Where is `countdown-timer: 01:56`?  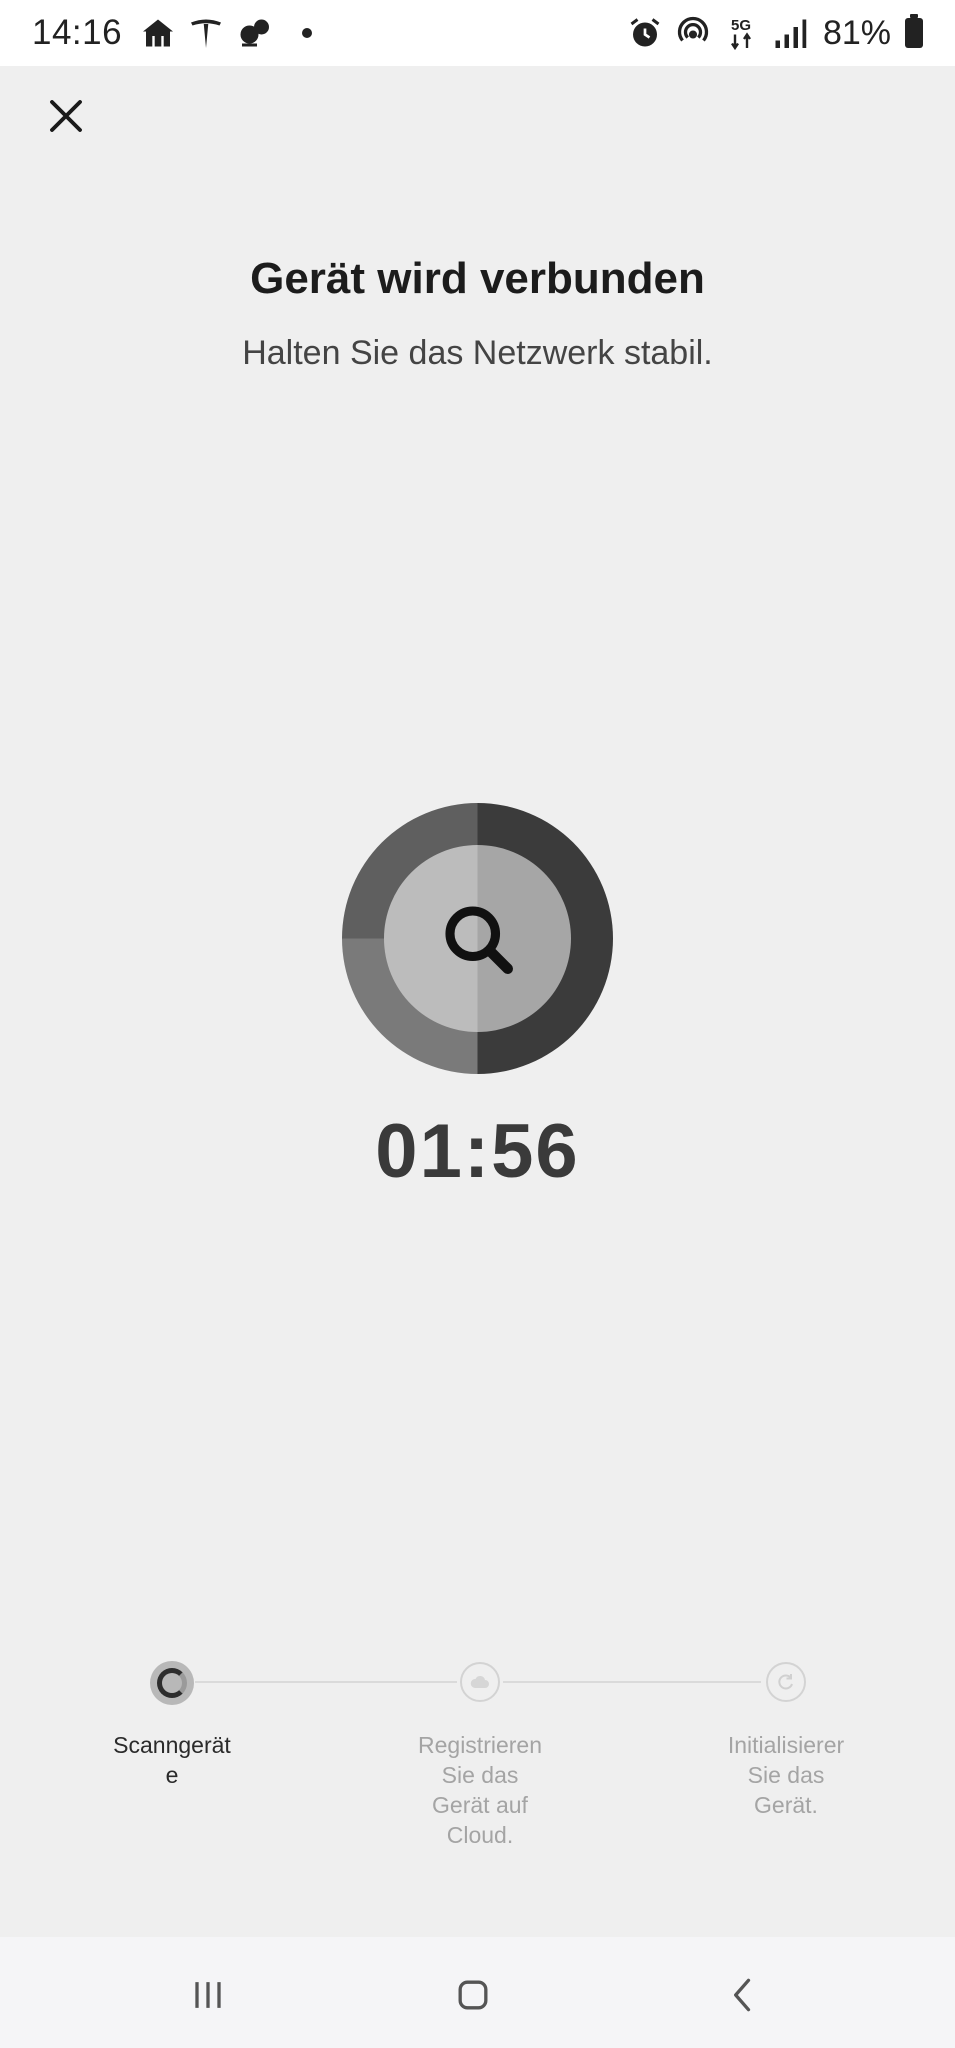 countdown-timer: 01:56 is located at coordinates (477, 1151).